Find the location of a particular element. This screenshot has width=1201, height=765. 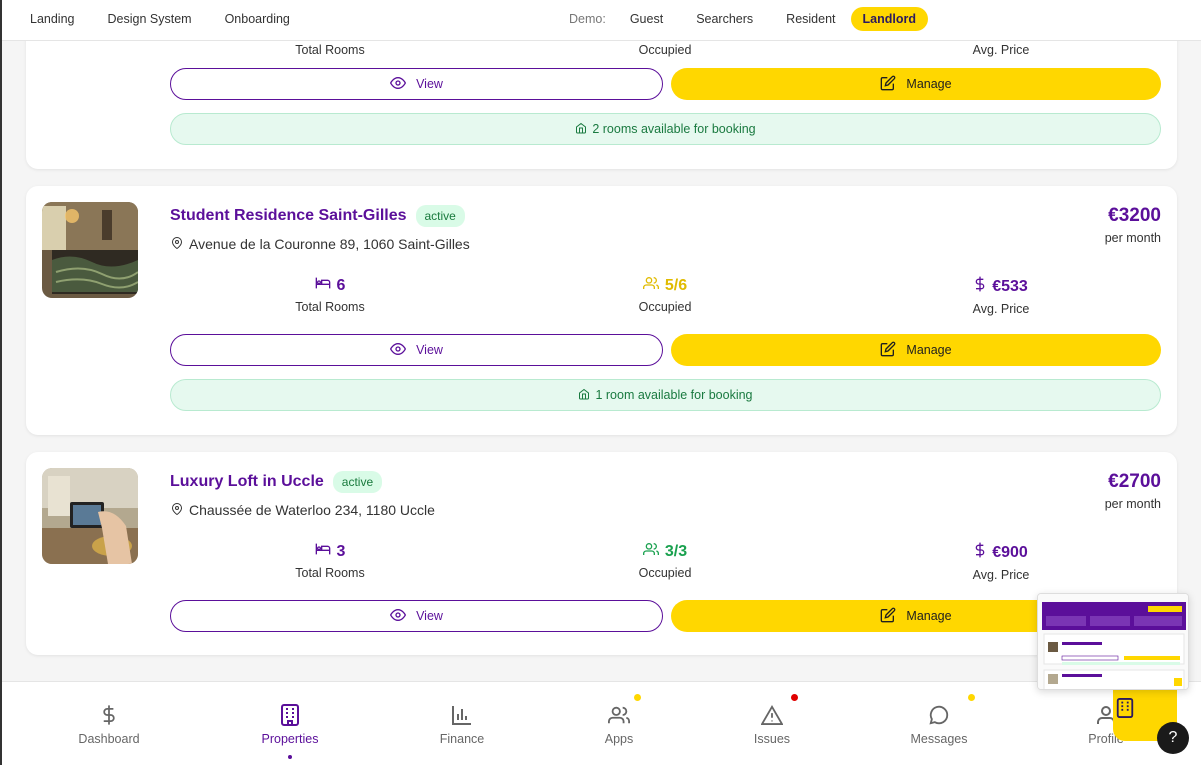

demo-switcher: Demo: Guest Searchers Resident Landlord is located at coordinates (748, 19).